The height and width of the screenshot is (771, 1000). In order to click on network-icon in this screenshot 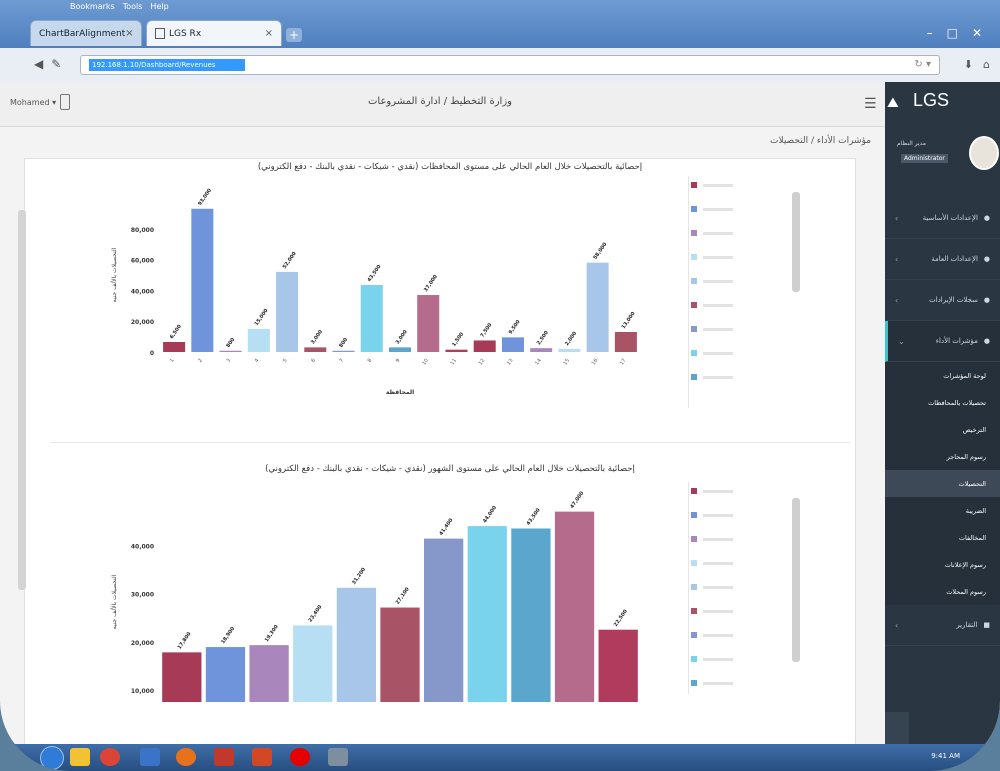, I will do `click(338, 757)`.